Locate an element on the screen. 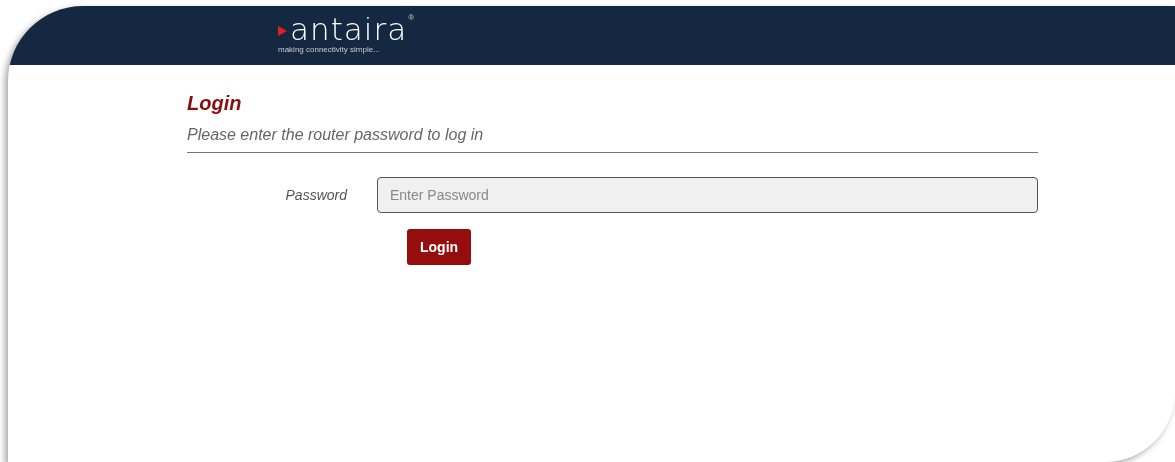 This screenshot has width=1175, height=462. registered-mark: ® is located at coordinates (411, 18).